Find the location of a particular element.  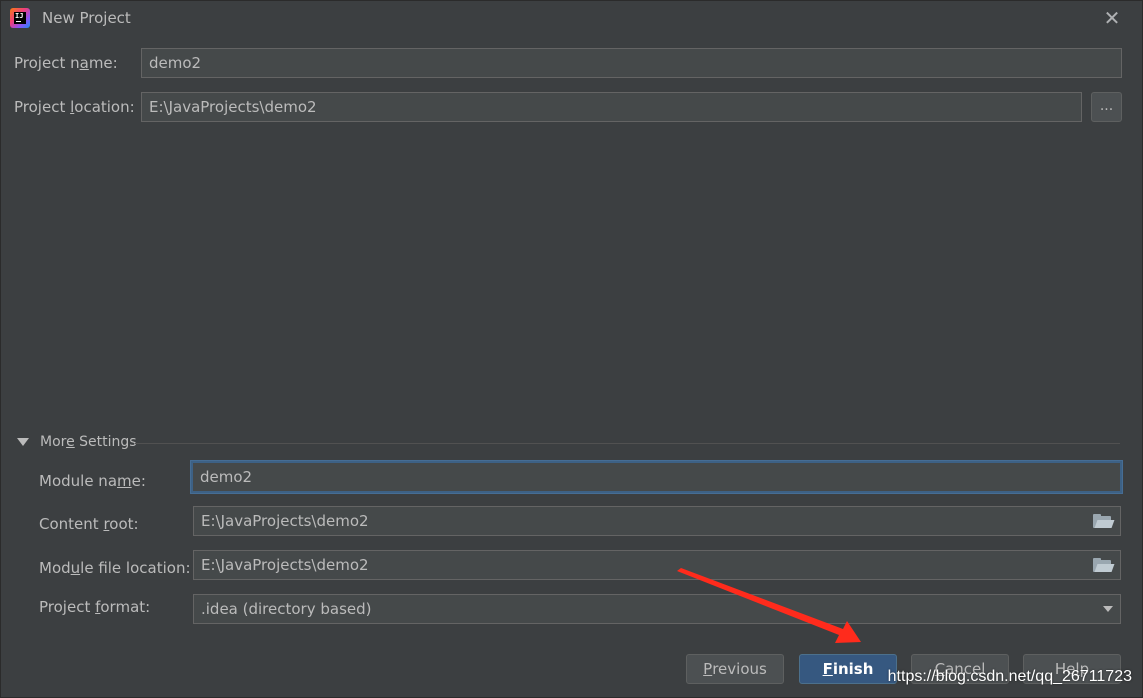

module-file-label-part: le file location: is located at coordinates (135, 568).